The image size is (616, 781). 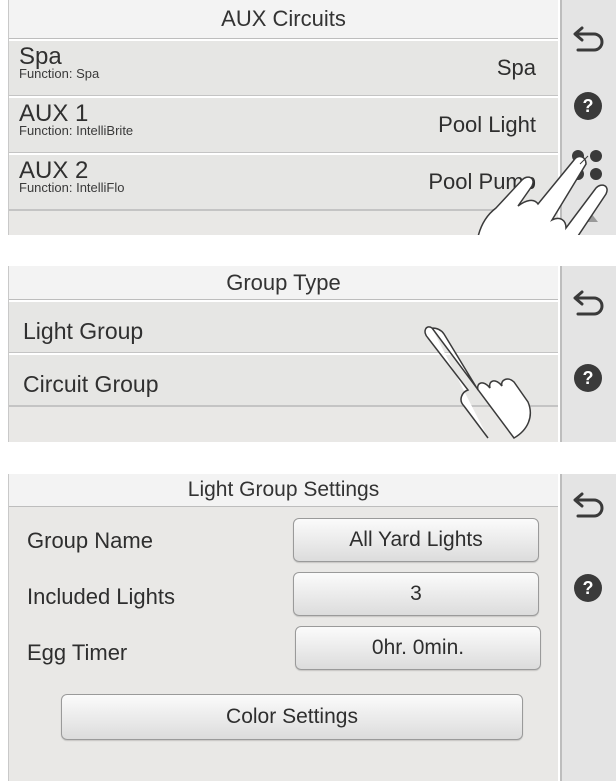 What do you see at coordinates (587, 216) in the screenshot?
I see `scroll-up-icon` at bounding box center [587, 216].